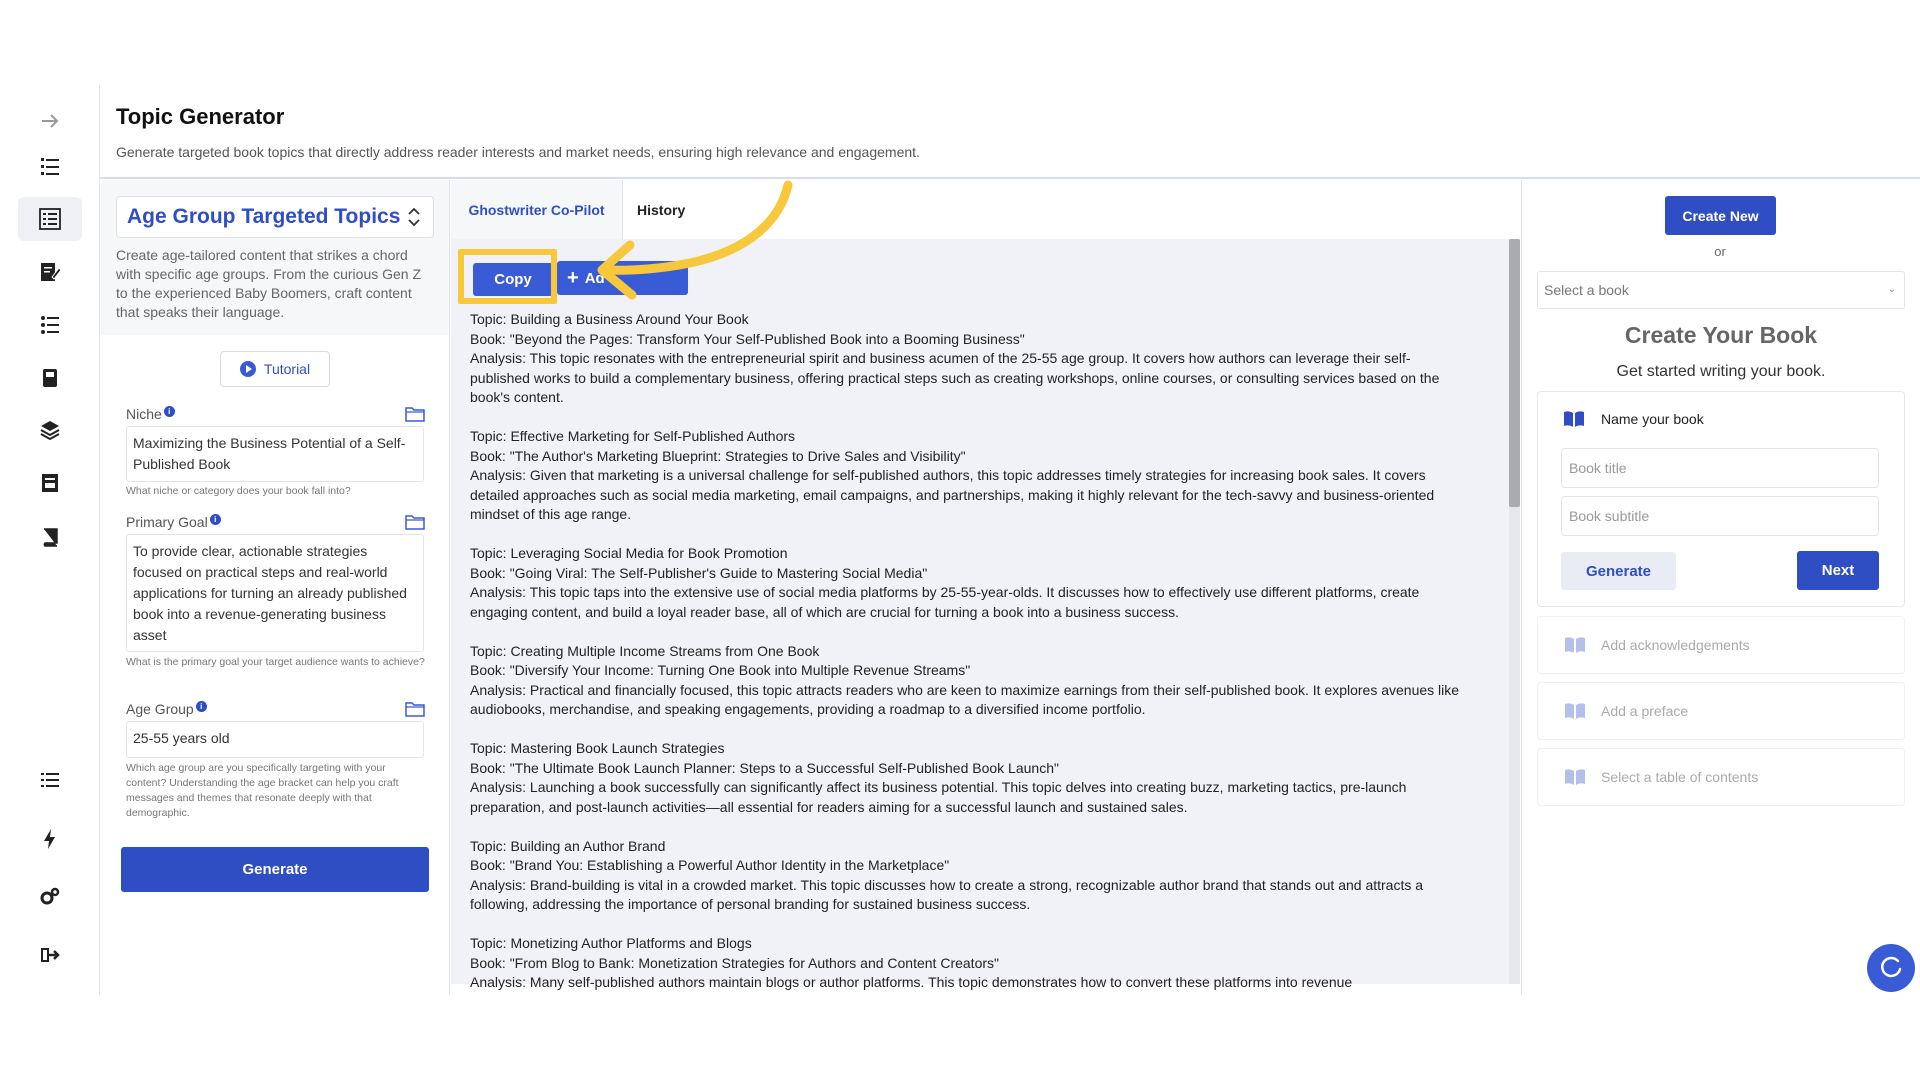  What do you see at coordinates (1720, 215) in the screenshot?
I see `create-new-button: Create New` at bounding box center [1720, 215].